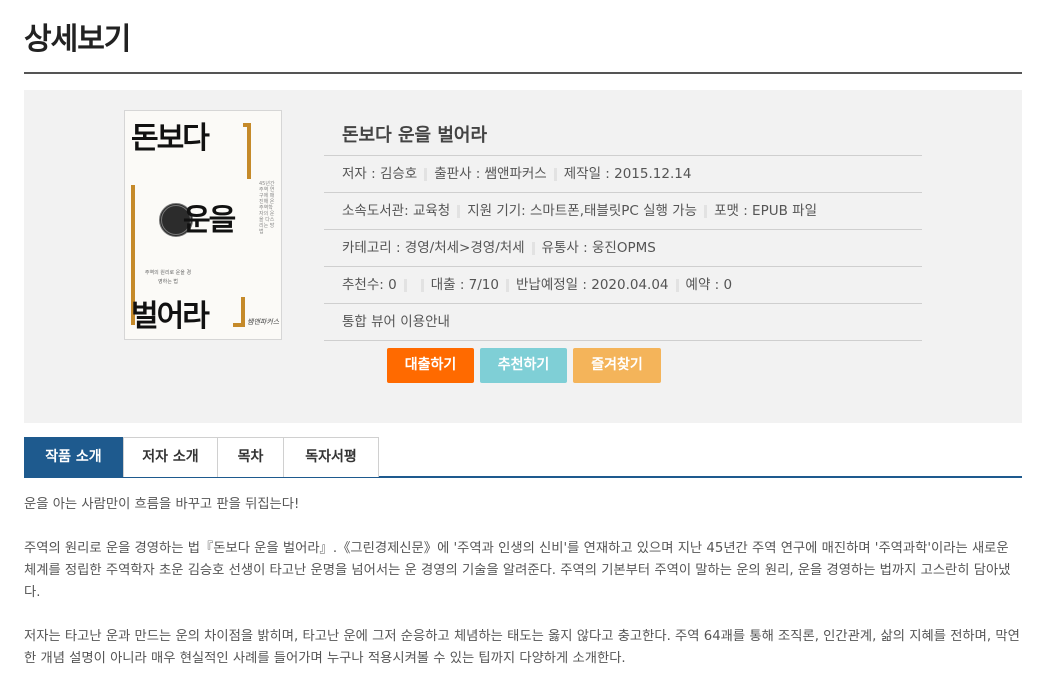  What do you see at coordinates (765, 211) in the screenshot?
I see `format: 포맷 : EPUB 파일` at bounding box center [765, 211].